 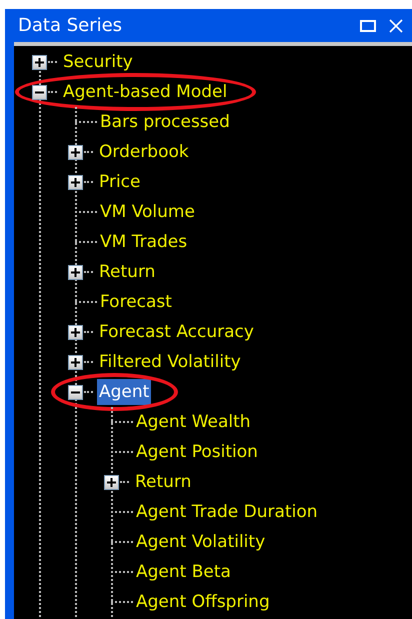 What do you see at coordinates (193, 422) in the screenshot?
I see `tree-item: Agent Wealth` at bounding box center [193, 422].